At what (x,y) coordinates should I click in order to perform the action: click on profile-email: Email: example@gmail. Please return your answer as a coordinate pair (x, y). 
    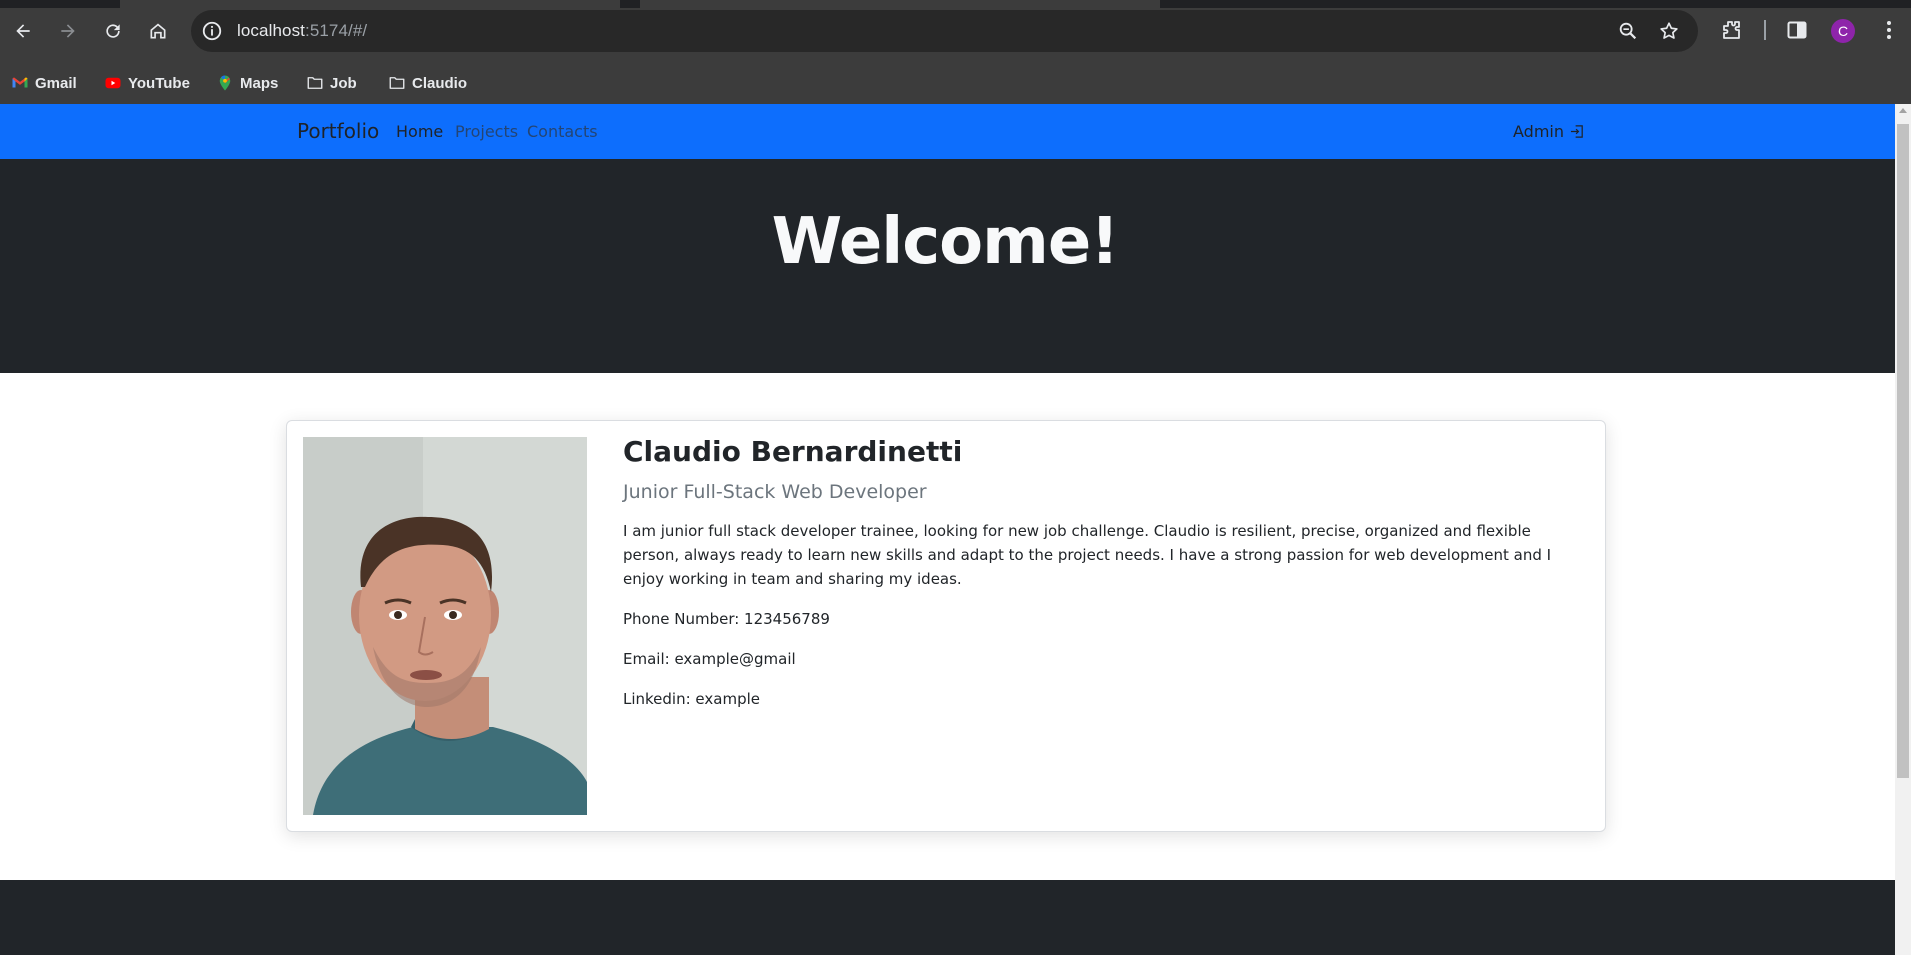
    Looking at the image, I should click on (709, 659).